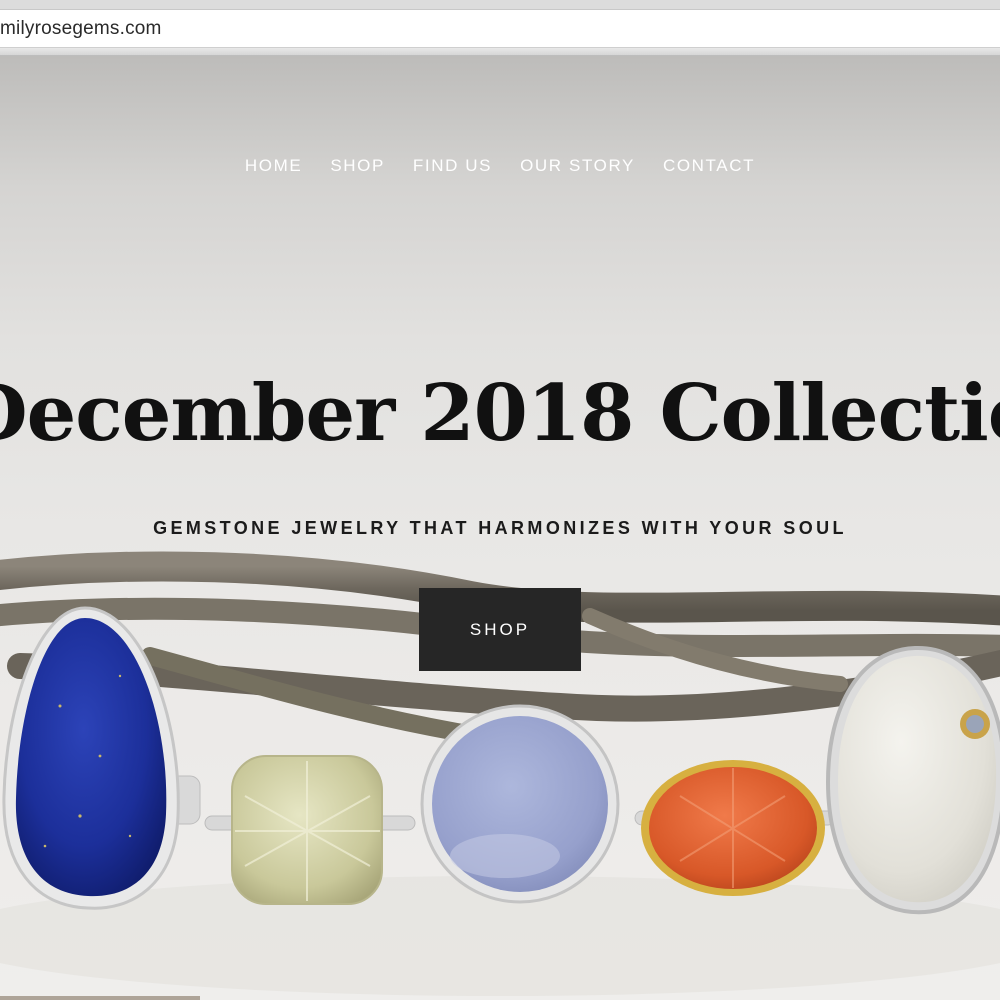 This screenshot has width=1000, height=1000. I want to click on nav-item-home: HOME, so click(273, 166).